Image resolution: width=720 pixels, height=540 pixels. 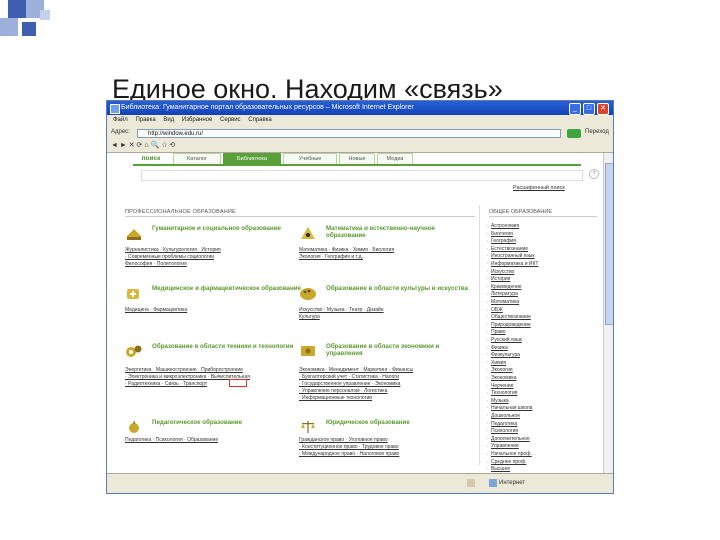 I want to click on general-subject-link: Биология, so click(x=500, y=234).